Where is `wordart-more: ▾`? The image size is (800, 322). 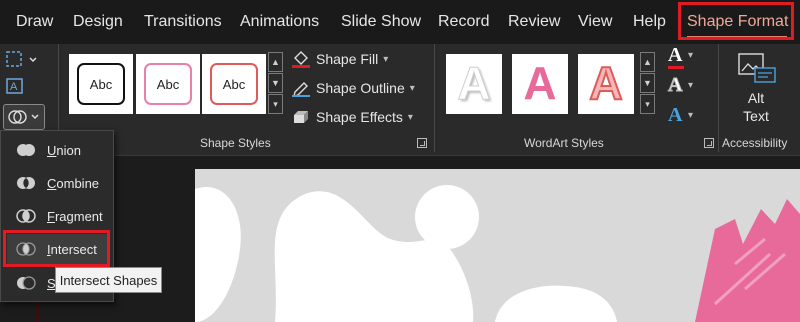
wordart-more: ▾ is located at coordinates (647, 104).